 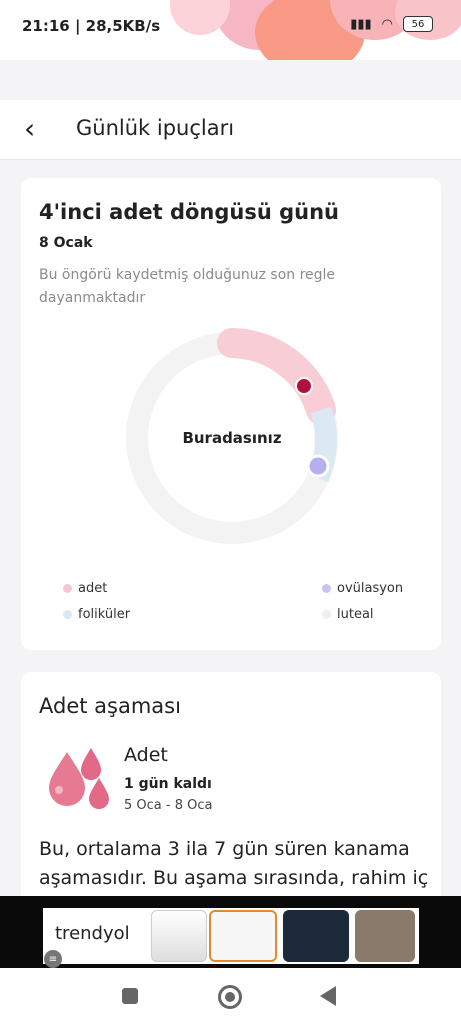 I want to click on home-icon, so click(x=230, y=997).